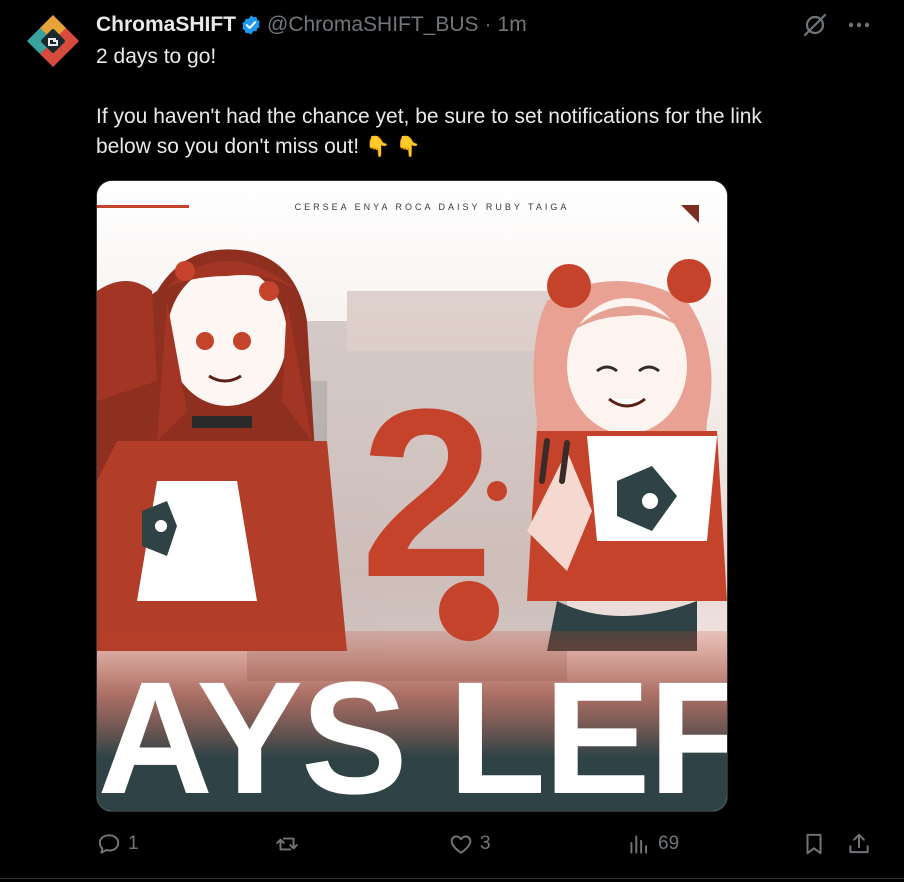 The image size is (904, 882). I want to click on timestamp: 1m, so click(512, 25).